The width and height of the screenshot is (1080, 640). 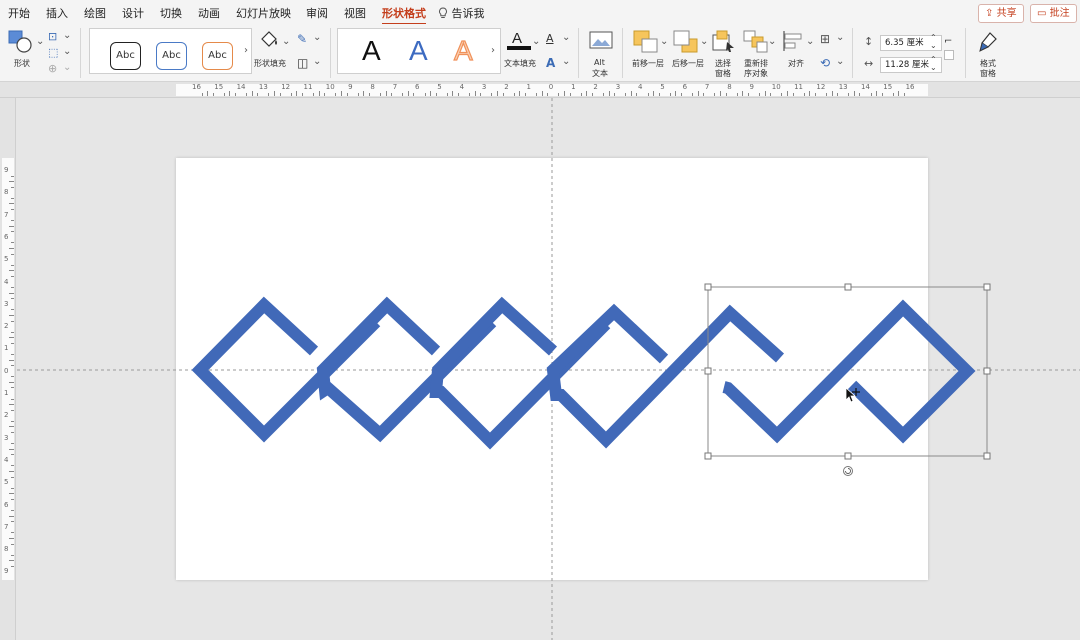 I want to click on resize-handle-w, so click(x=708, y=371).